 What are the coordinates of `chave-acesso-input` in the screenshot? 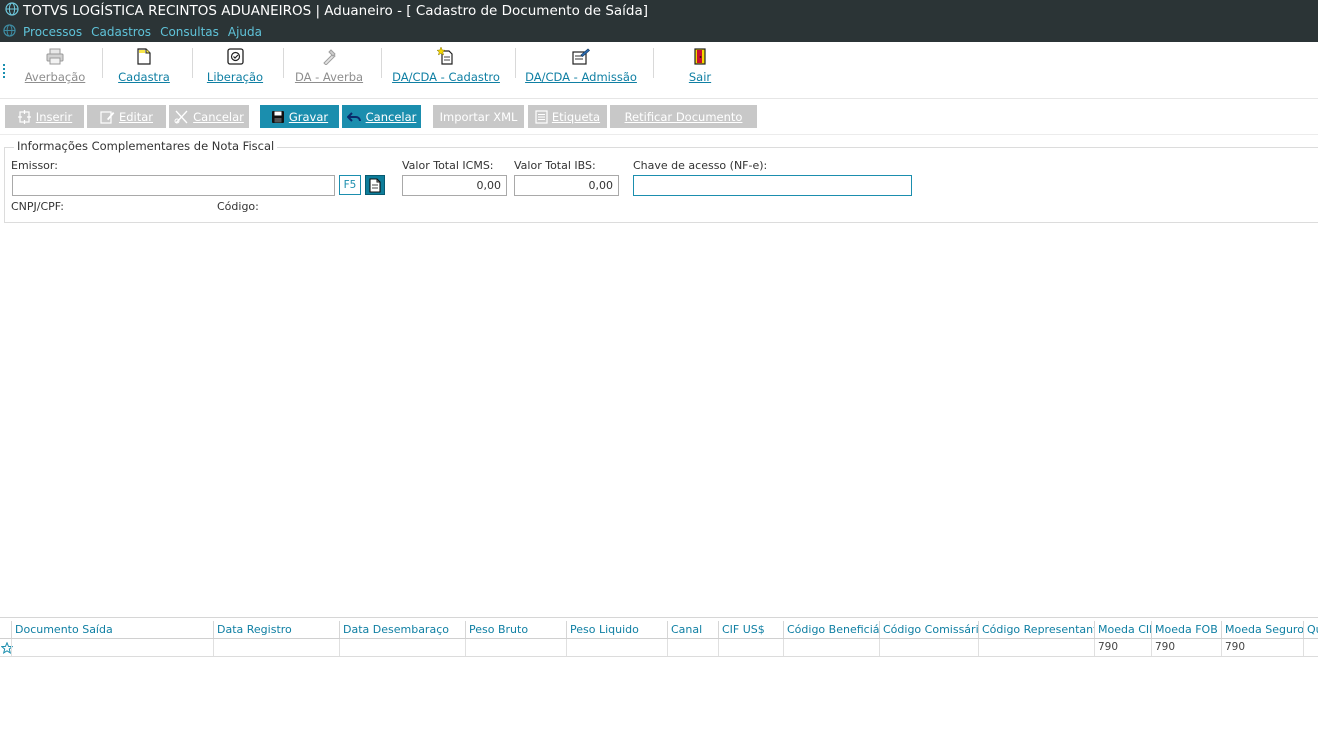 It's located at (772, 185).